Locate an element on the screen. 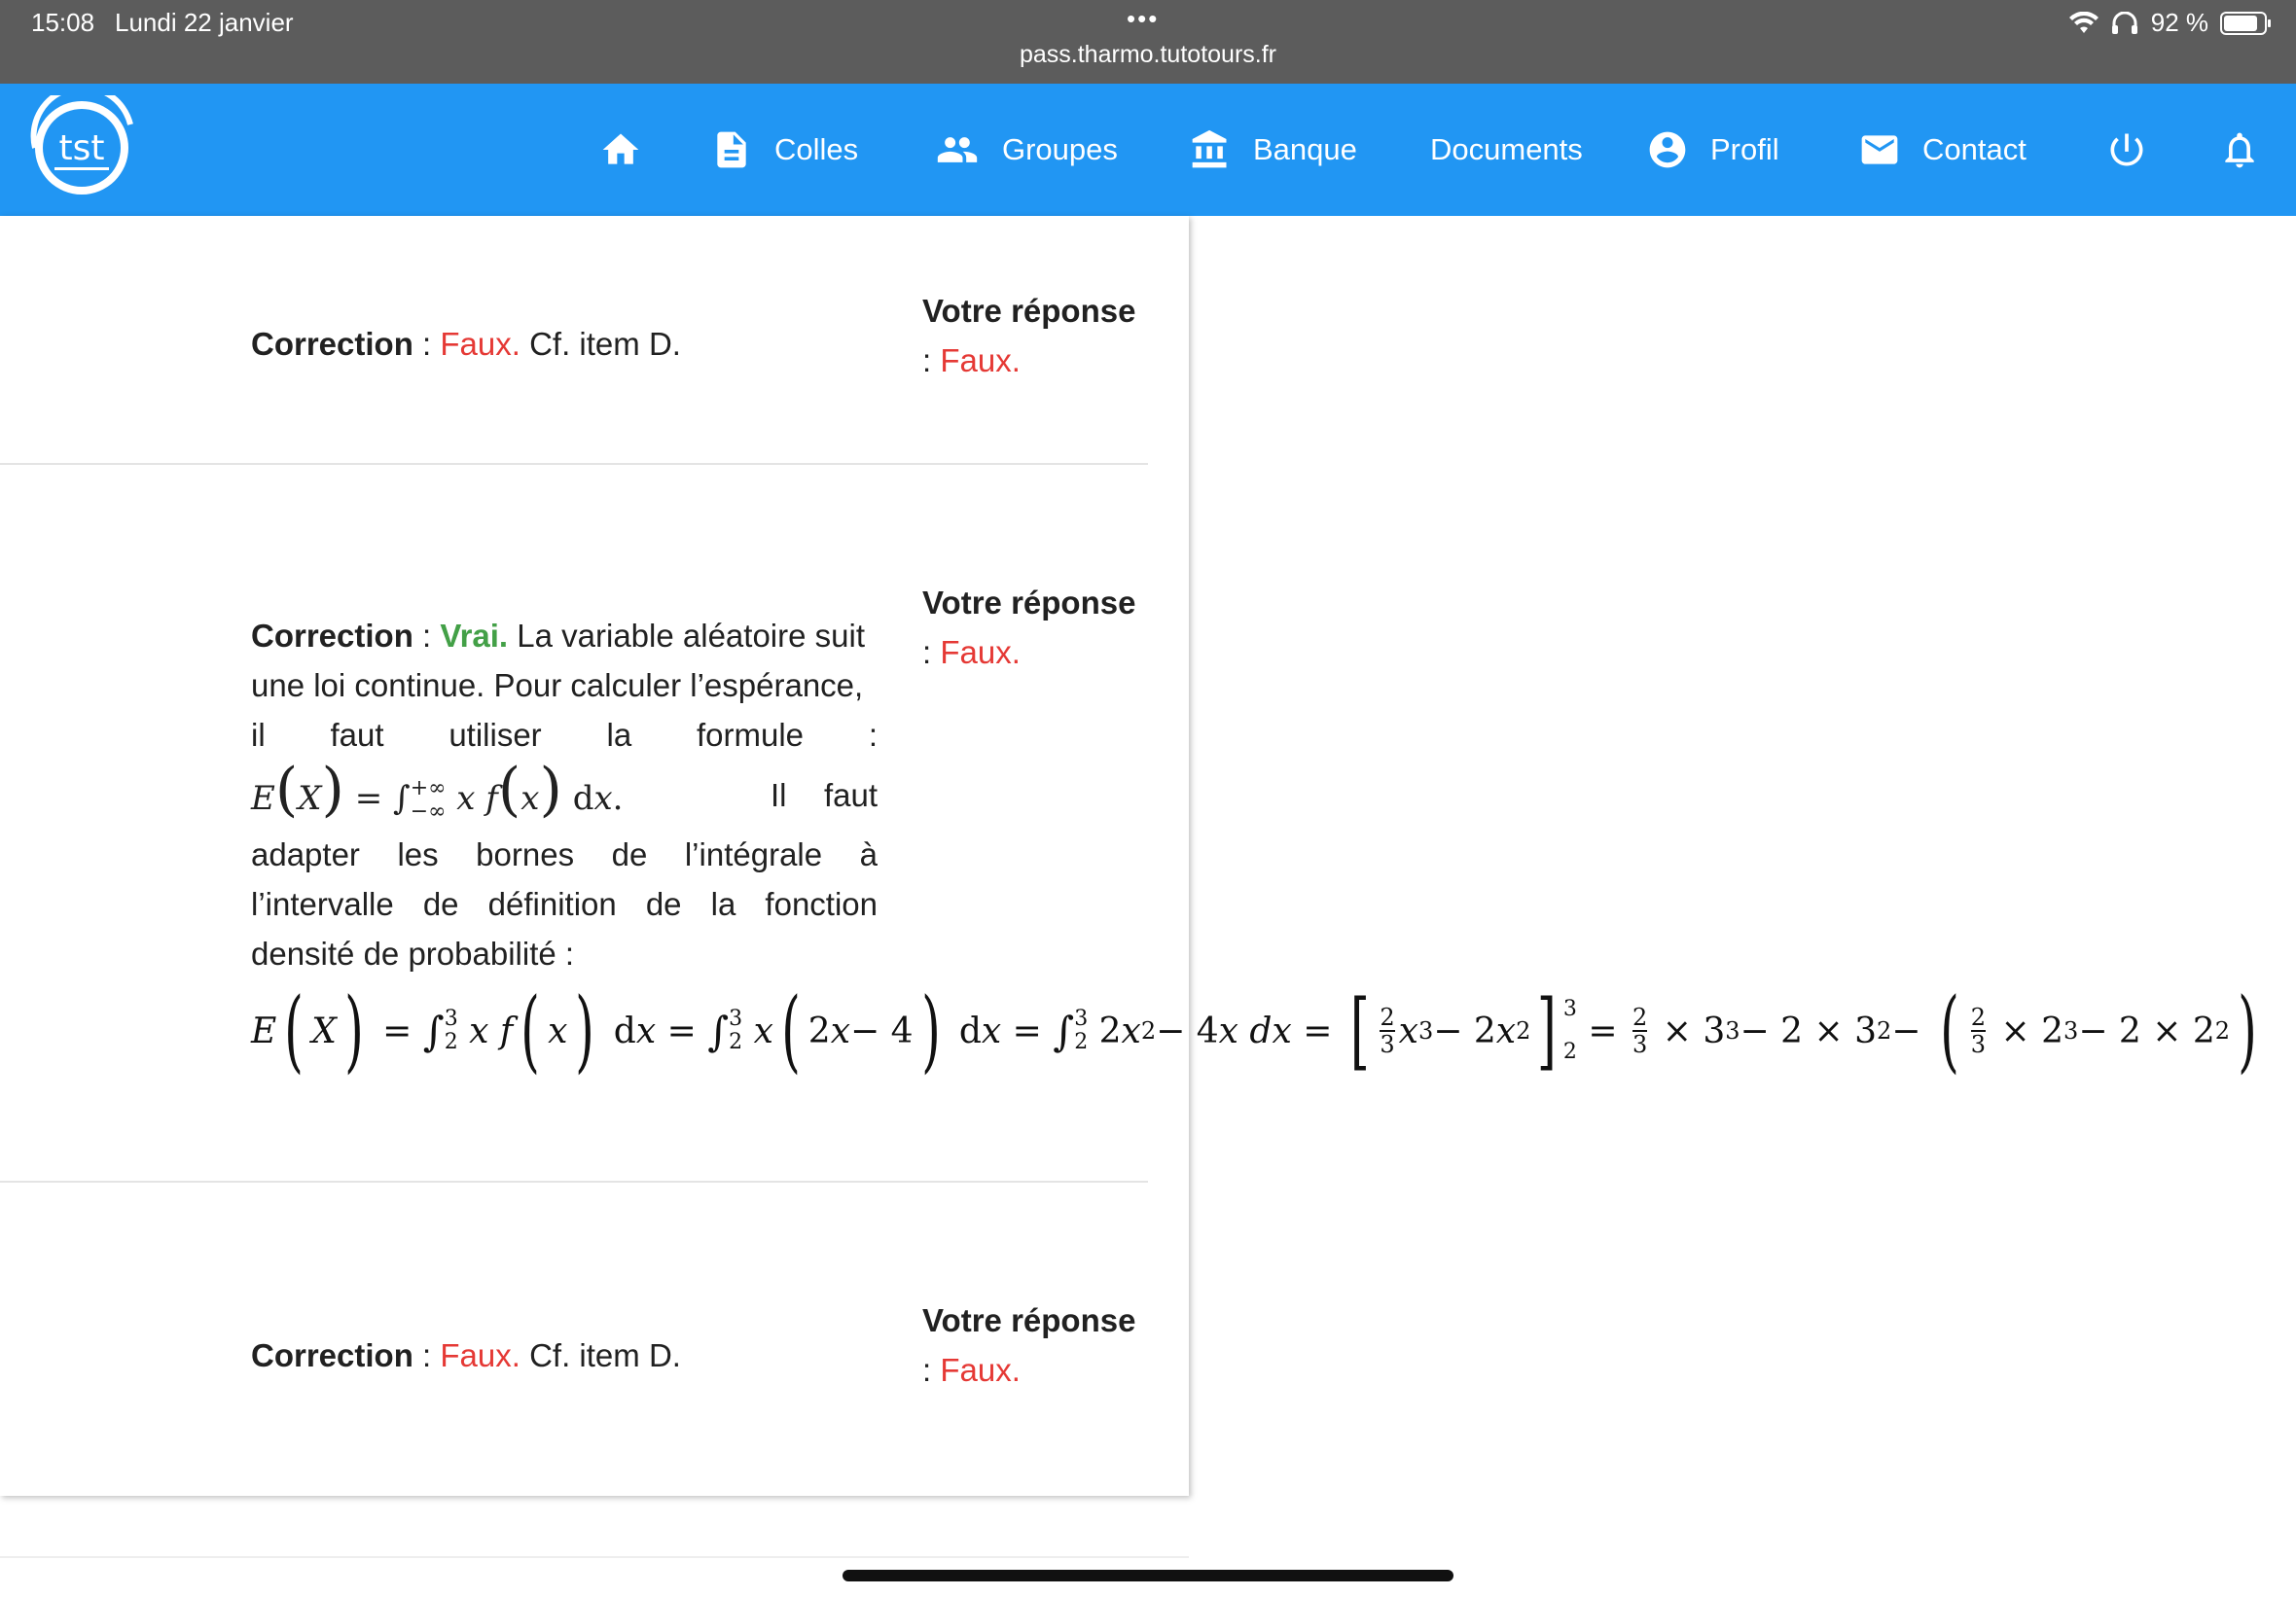 The width and height of the screenshot is (2296, 1597). nav-profil: Profil is located at coordinates (1712, 150).